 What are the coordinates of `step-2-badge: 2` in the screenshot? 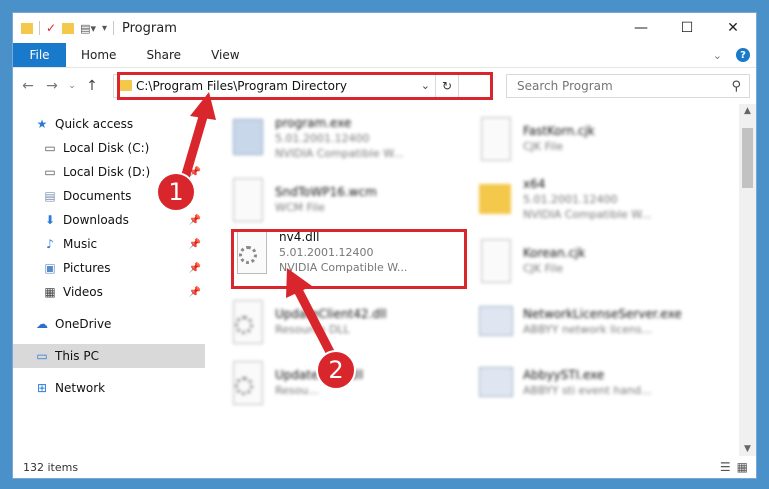 It's located at (336, 370).